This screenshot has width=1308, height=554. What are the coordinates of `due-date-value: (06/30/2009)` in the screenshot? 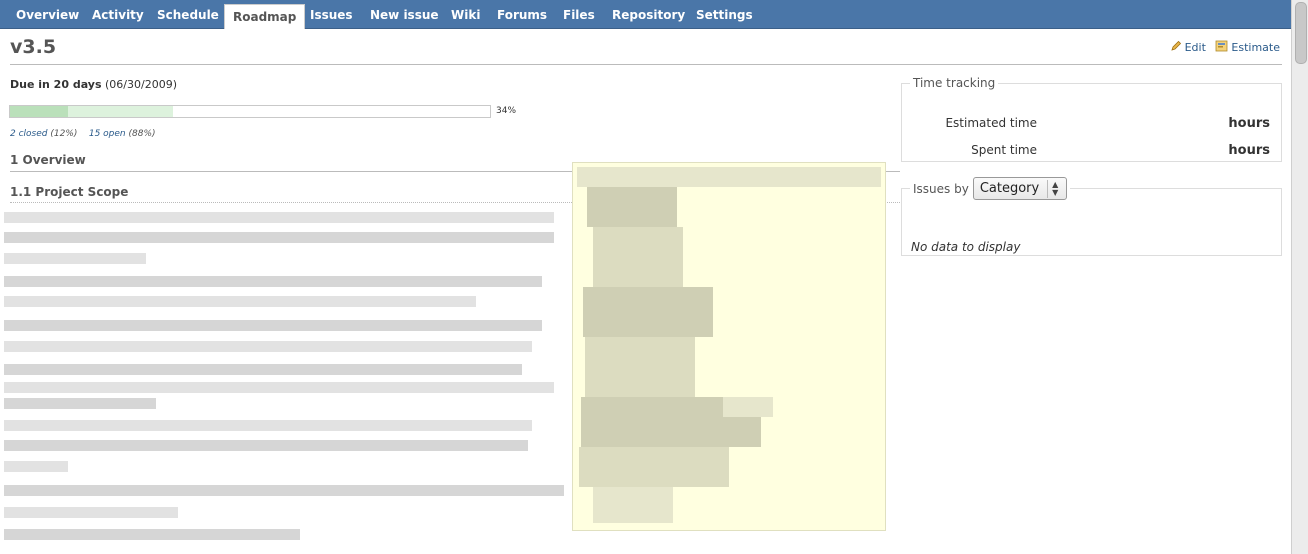 It's located at (141, 84).